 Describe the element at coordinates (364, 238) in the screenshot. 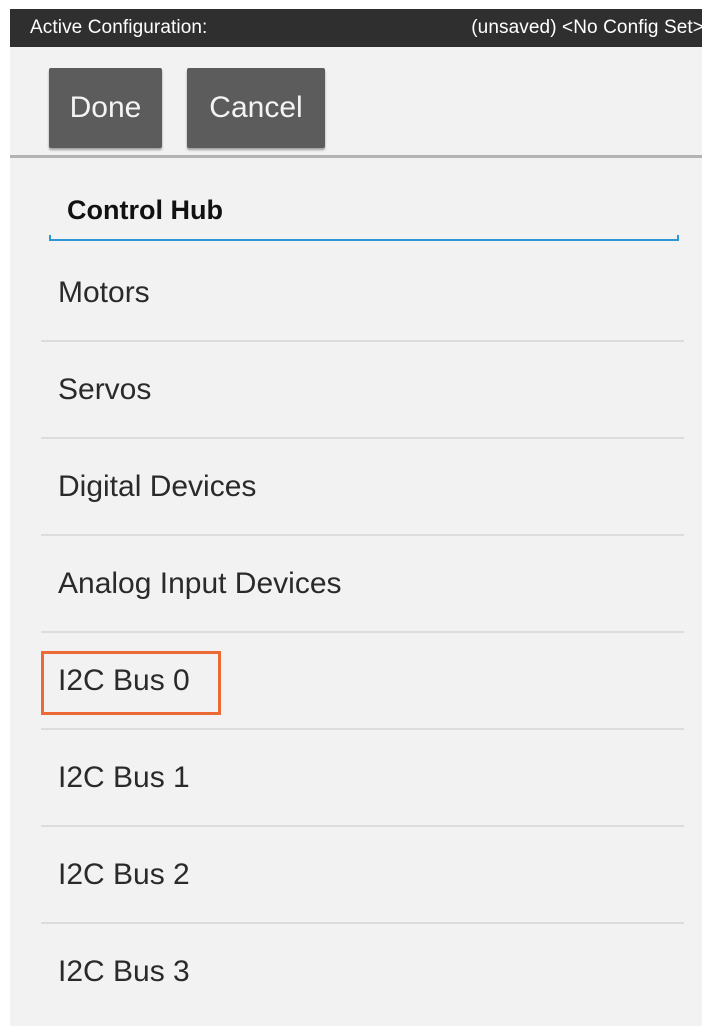

I see `hub-name-underline` at that location.